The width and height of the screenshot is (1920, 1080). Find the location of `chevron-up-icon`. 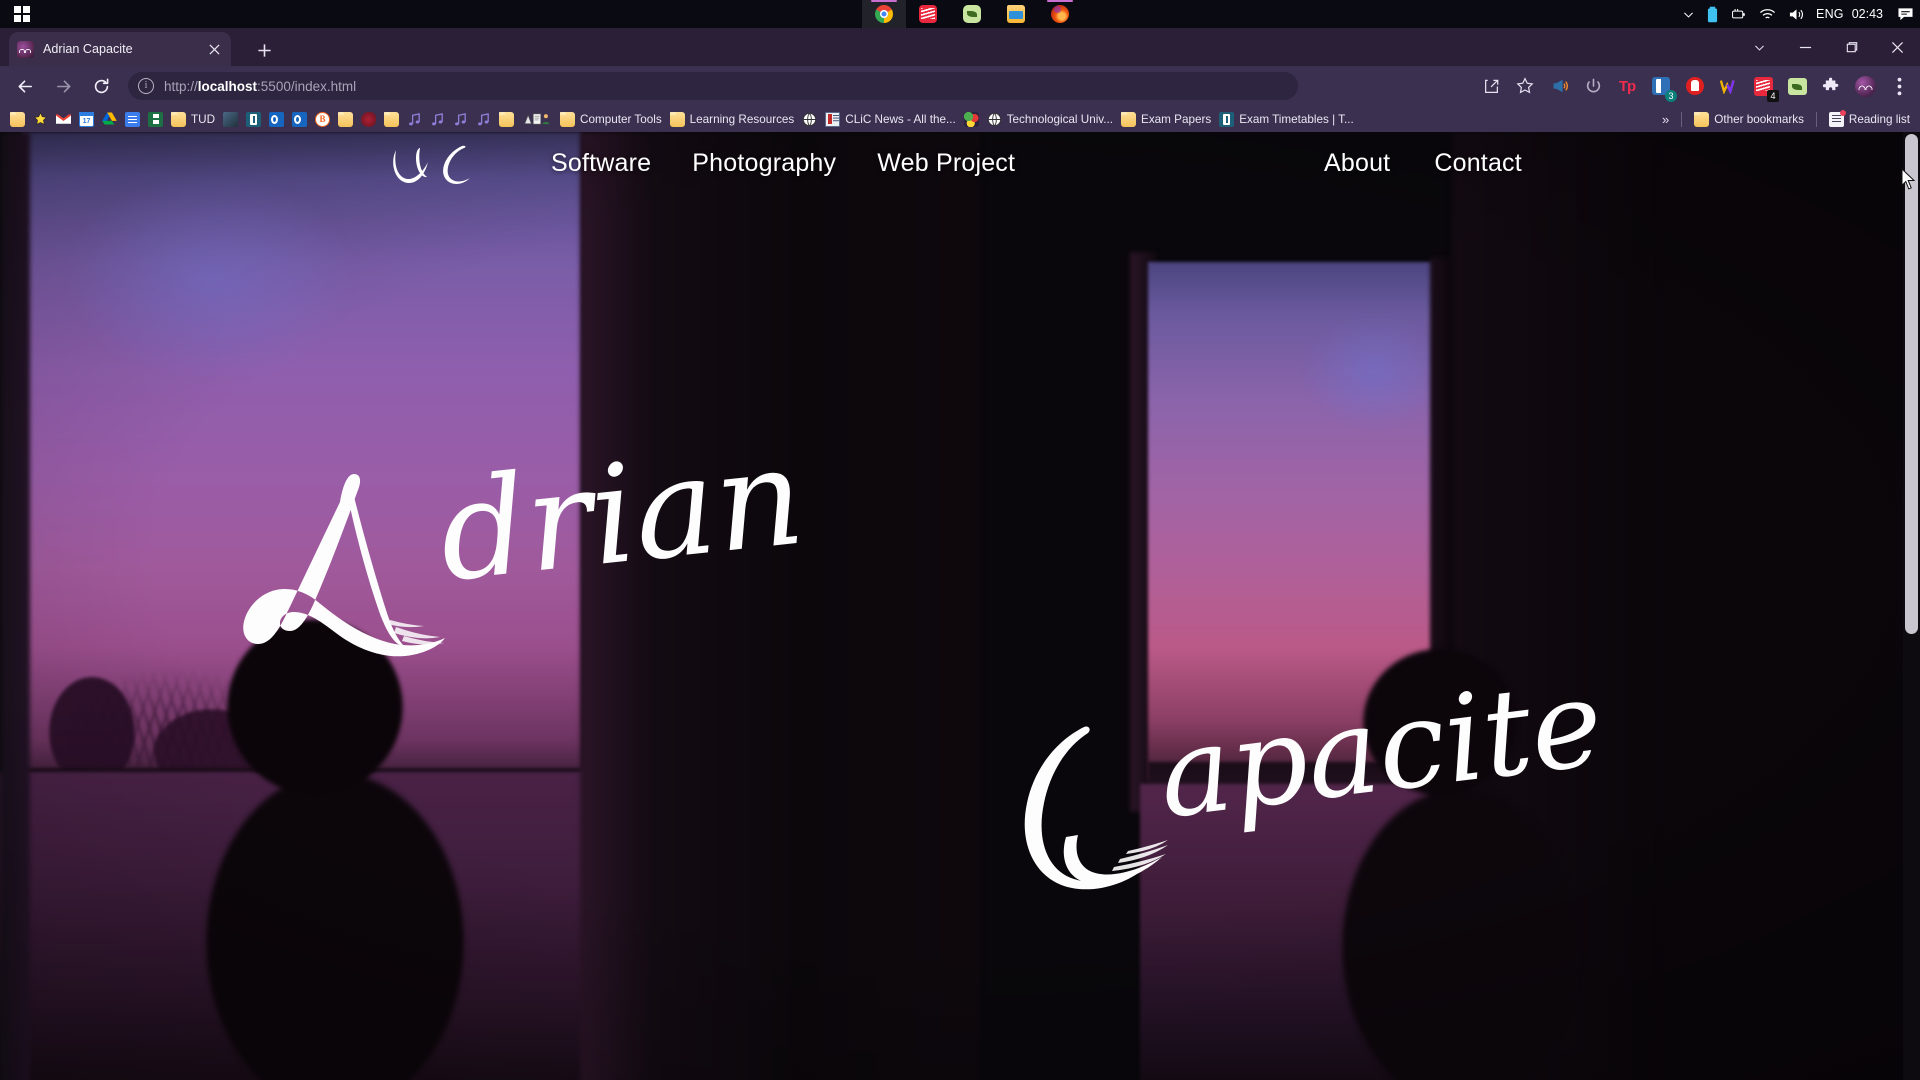

chevron-up-icon is located at coordinates (1688, 14).